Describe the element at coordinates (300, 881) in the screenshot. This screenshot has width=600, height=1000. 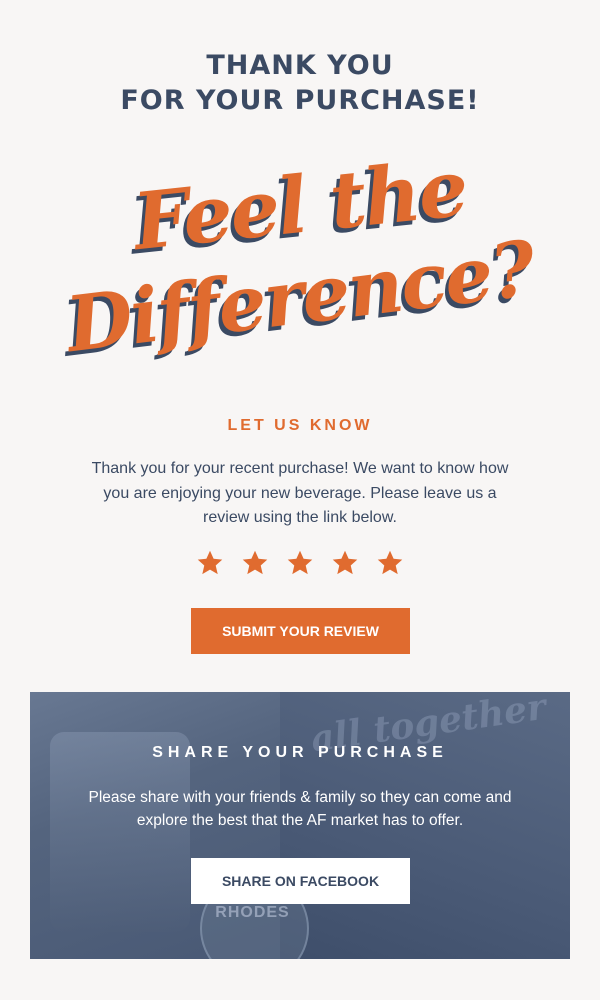
I see `share-facebook-button: SHARE ON FACEBOOK` at that location.